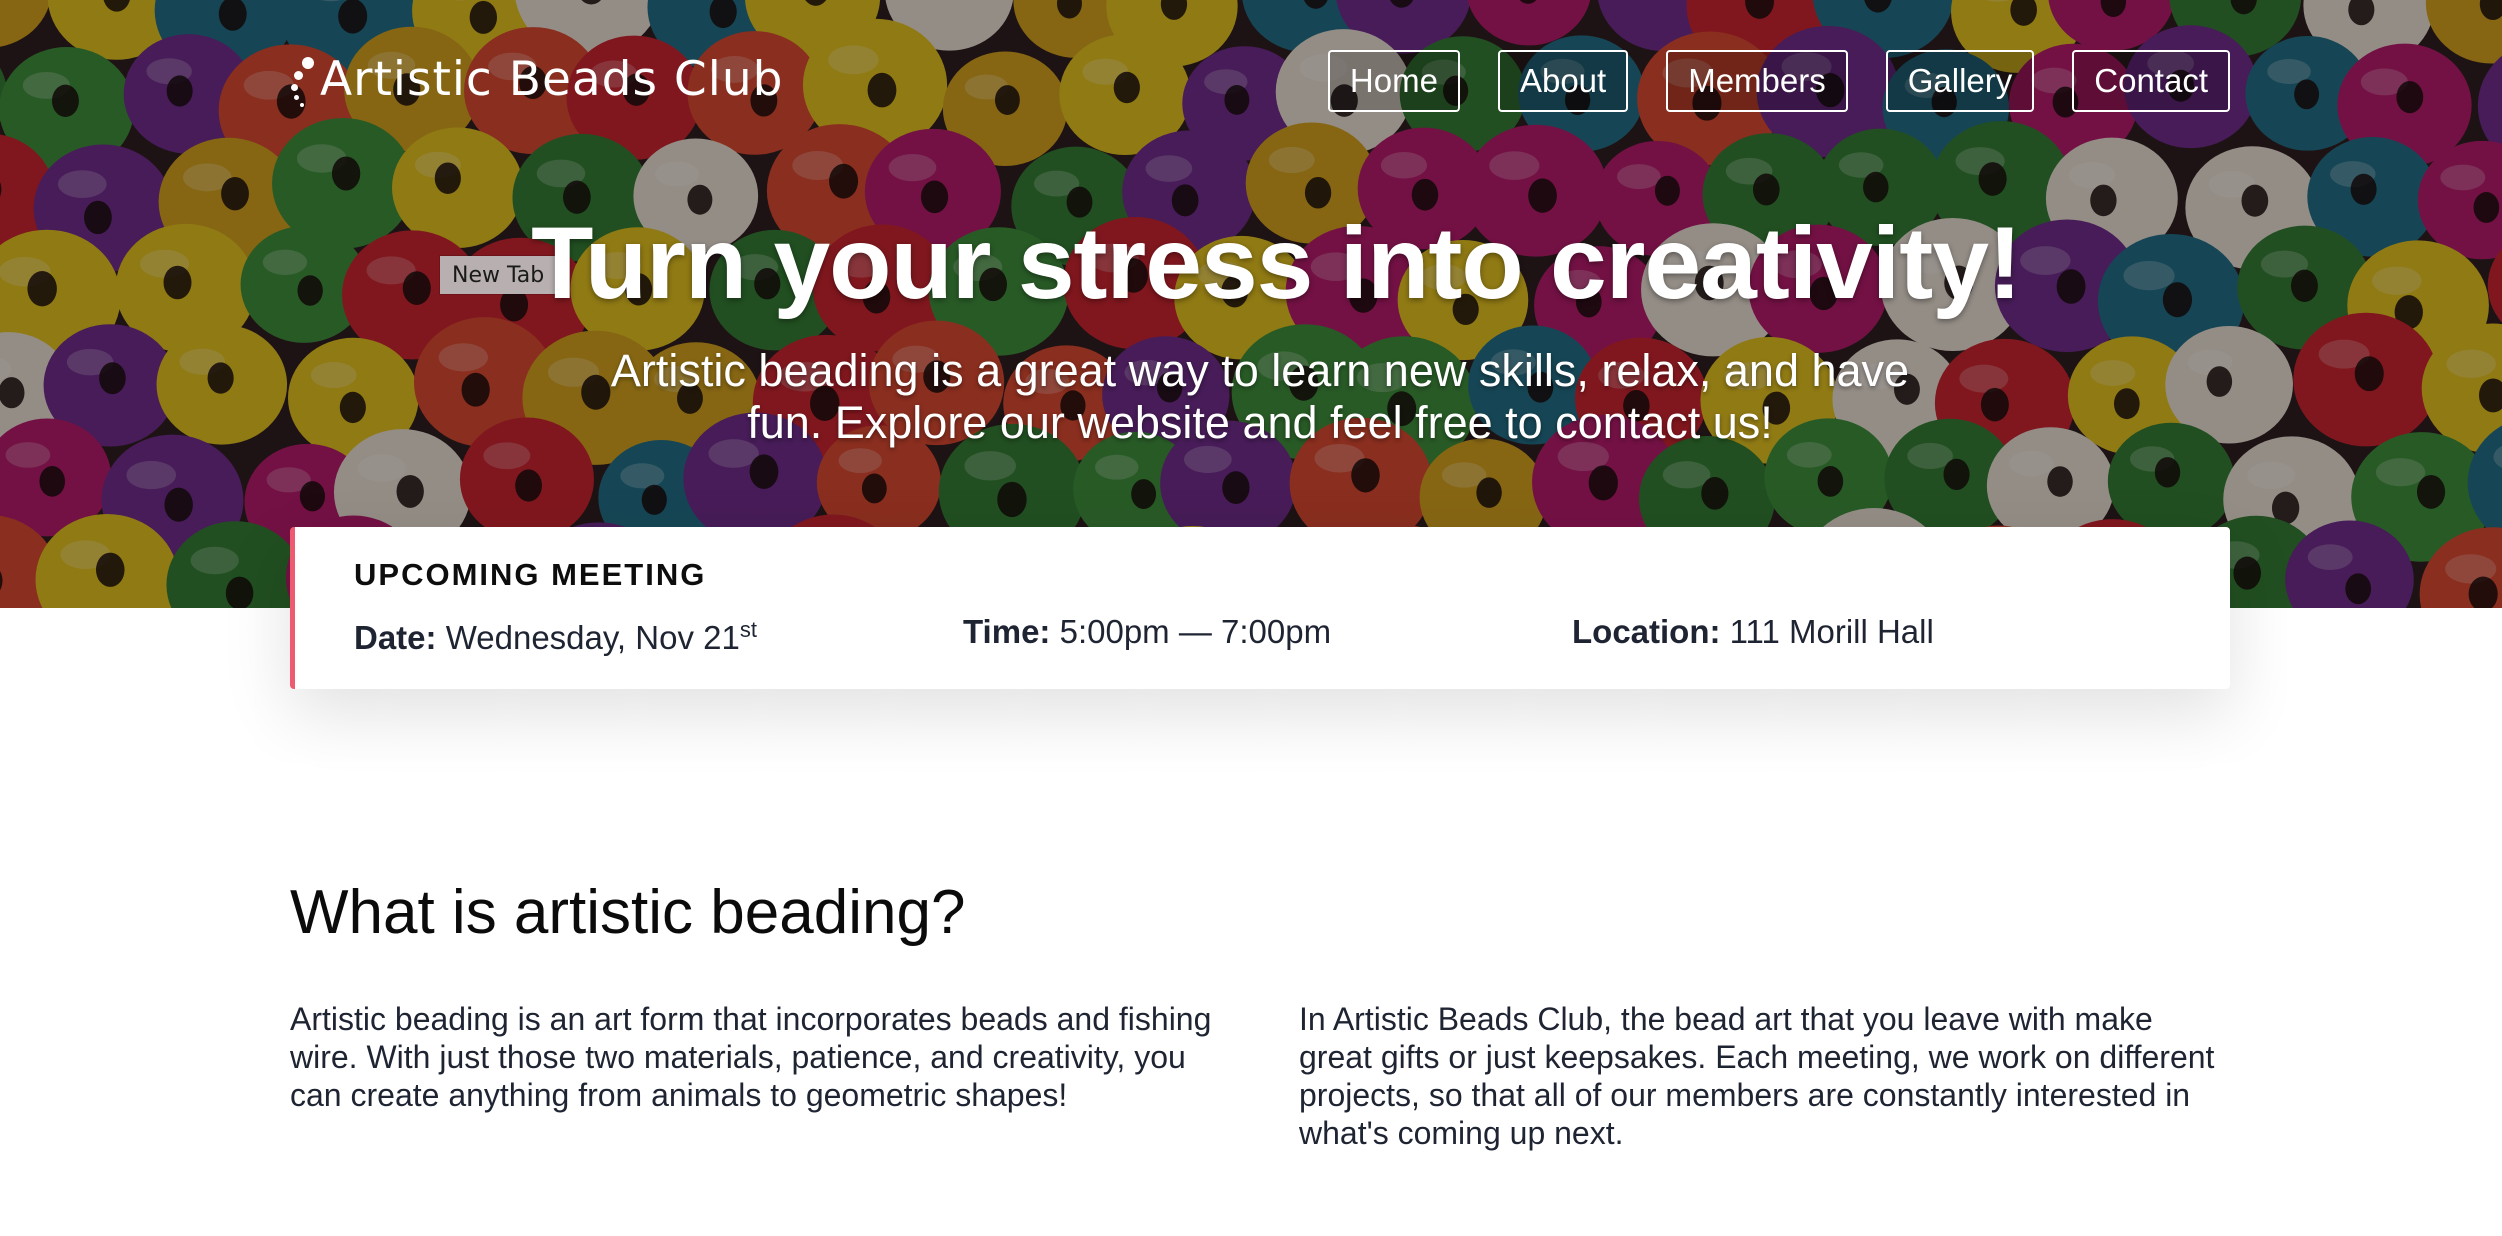  What do you see at coordinates (1563, 81) in the screenshot?
I see `nav-about-button: About` at bounding box center [1563, 81].